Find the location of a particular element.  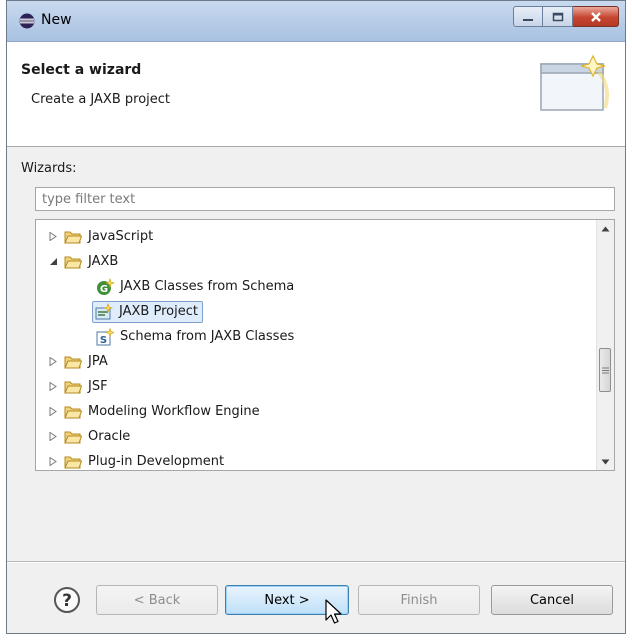

header-description: Create a JAXB project is located at coordinates (101, 99).